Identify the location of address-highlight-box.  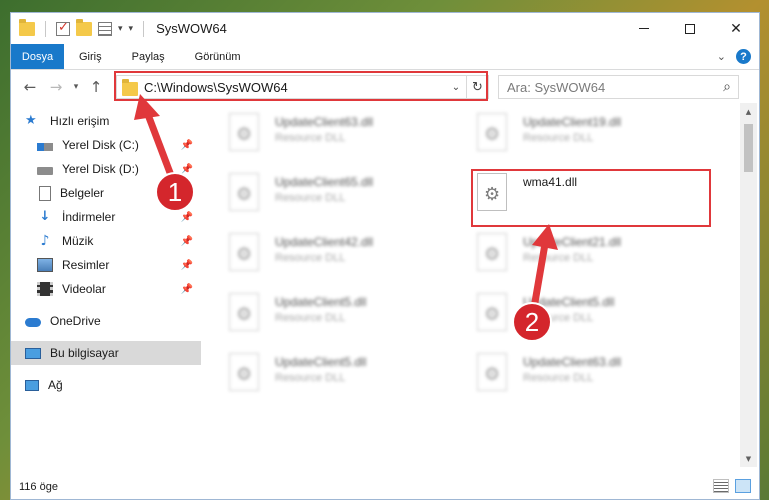
(301, 86).